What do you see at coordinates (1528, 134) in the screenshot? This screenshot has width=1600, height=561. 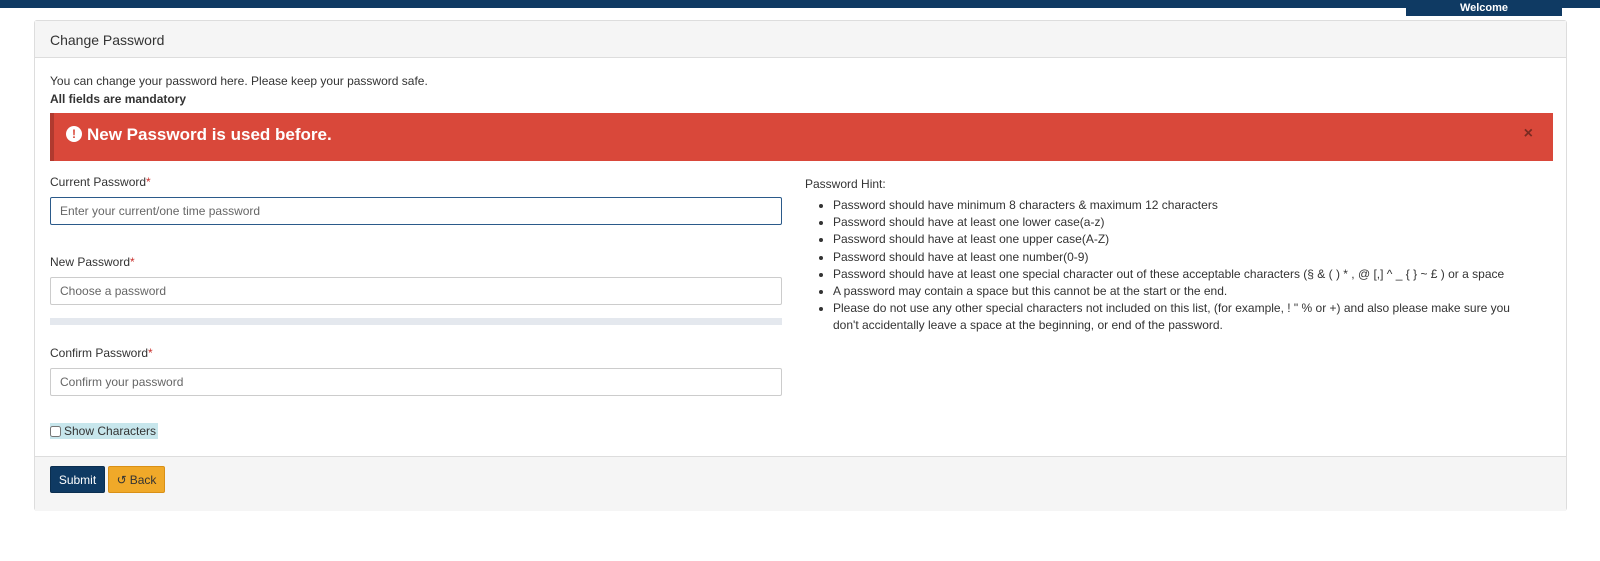 I see `close-icon: ×` at bounding box center [1528, 134].